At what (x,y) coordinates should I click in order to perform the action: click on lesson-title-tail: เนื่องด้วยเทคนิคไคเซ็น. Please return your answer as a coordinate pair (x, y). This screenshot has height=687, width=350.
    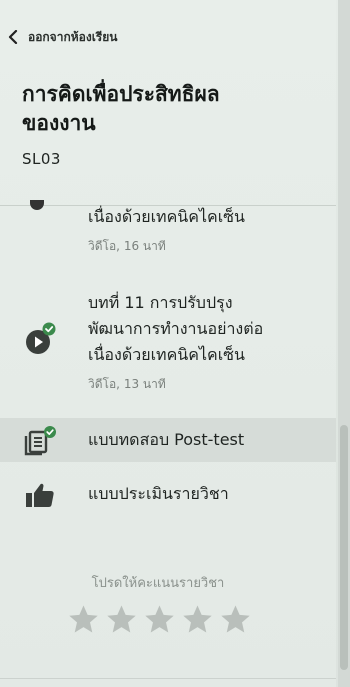
    Looking at the image, I should click on (166, 217).